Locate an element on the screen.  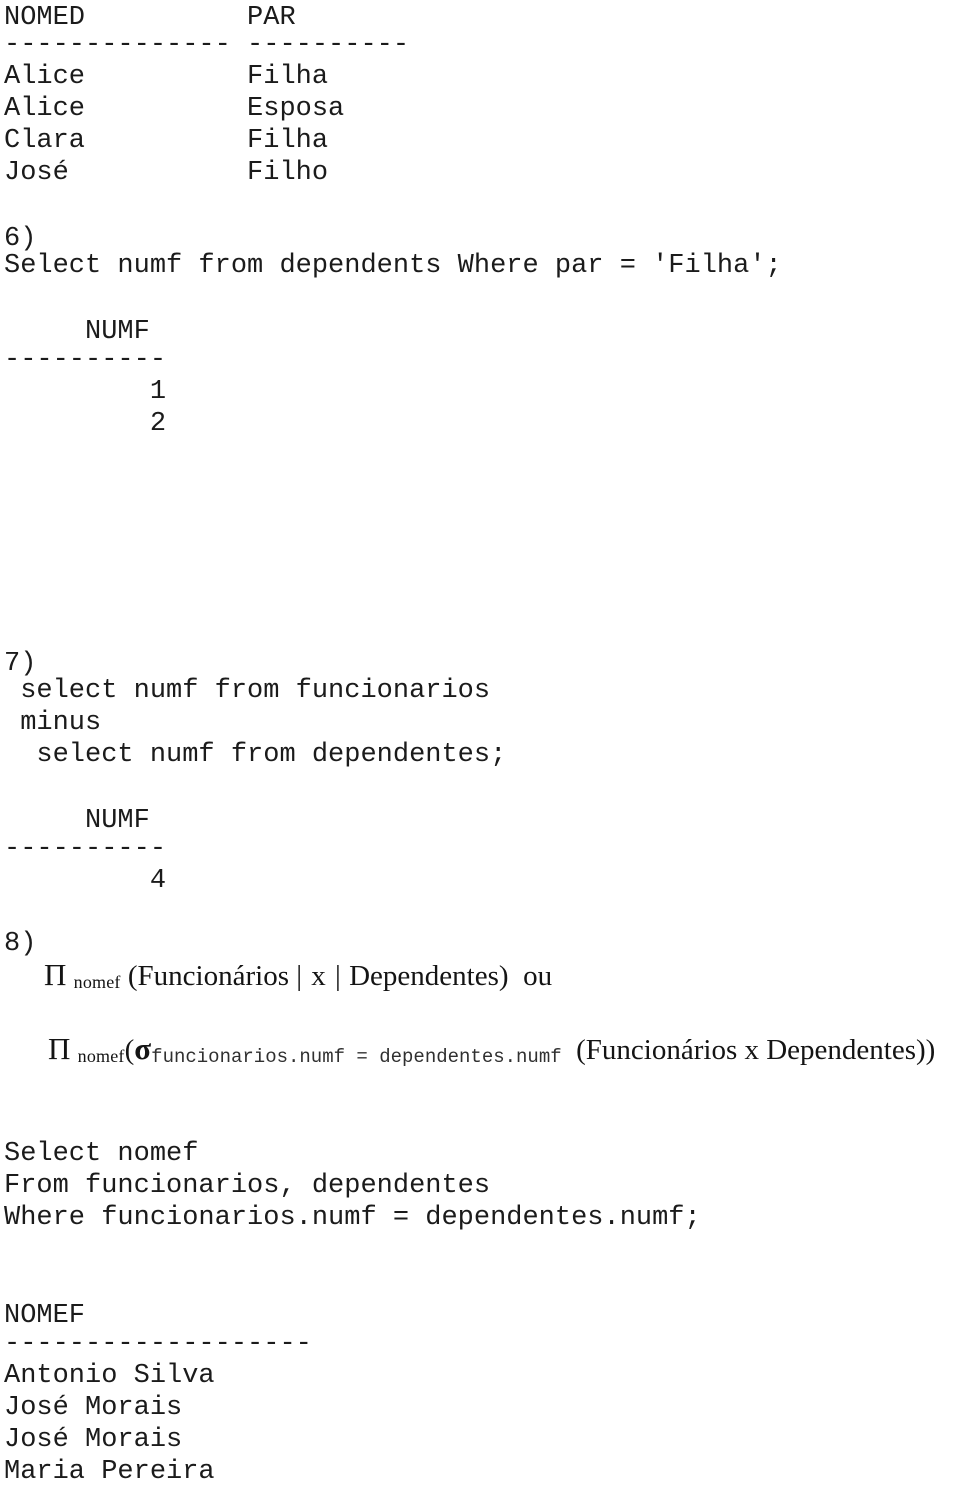
section-7-query-line: minus is located at coordinates (53, 723).